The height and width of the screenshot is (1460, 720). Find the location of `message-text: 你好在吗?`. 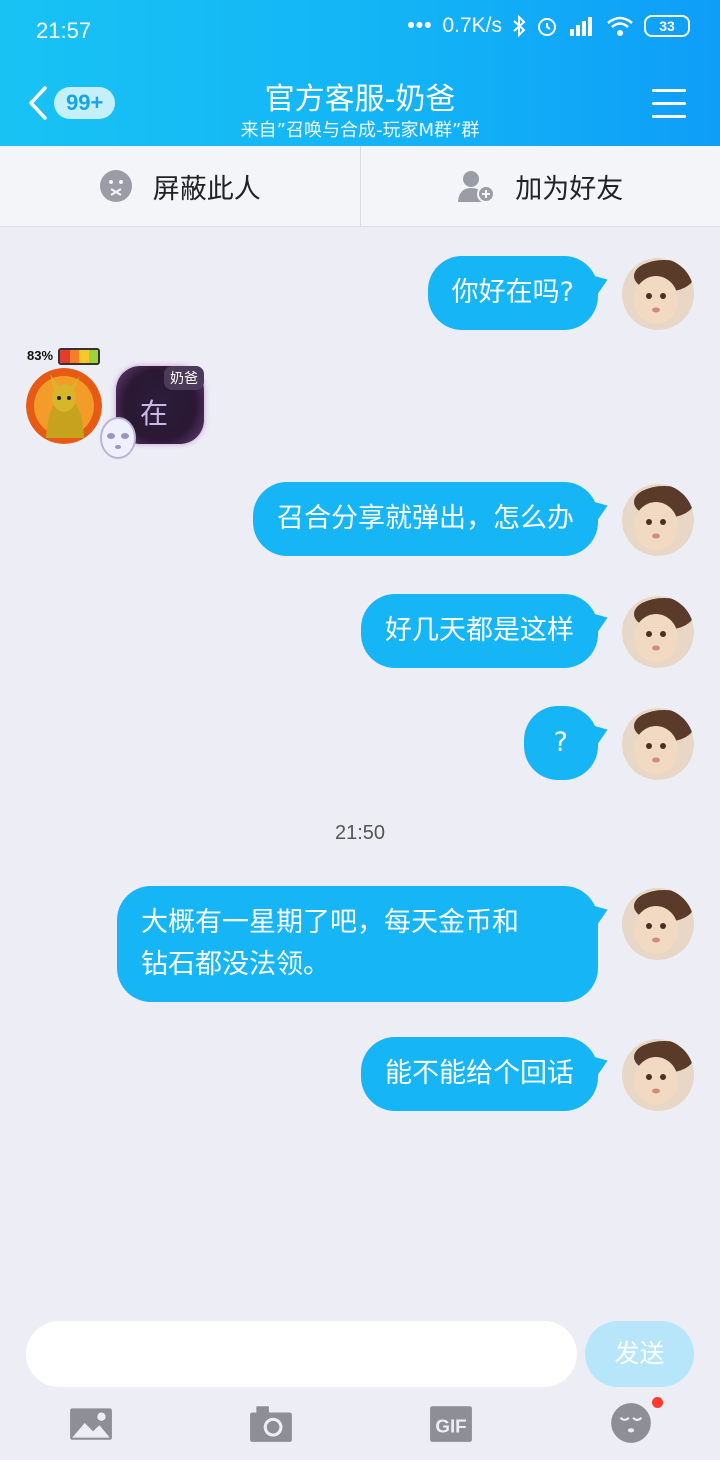

message-text: 你好在吗? is located at coordinates (512, 292).